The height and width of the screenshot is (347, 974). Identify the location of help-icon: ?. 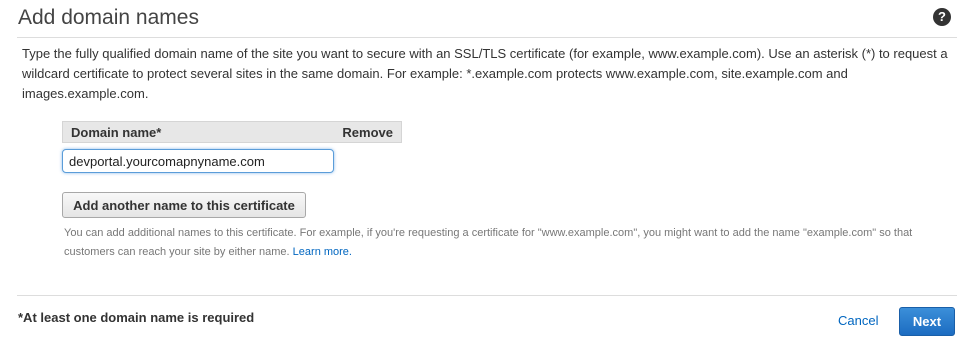
(942, 17).